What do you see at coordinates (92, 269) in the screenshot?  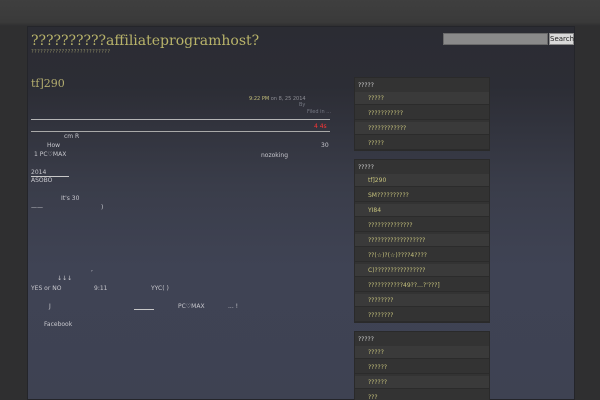 I see `post-text-line: ,` at bounding box center [92, 269].